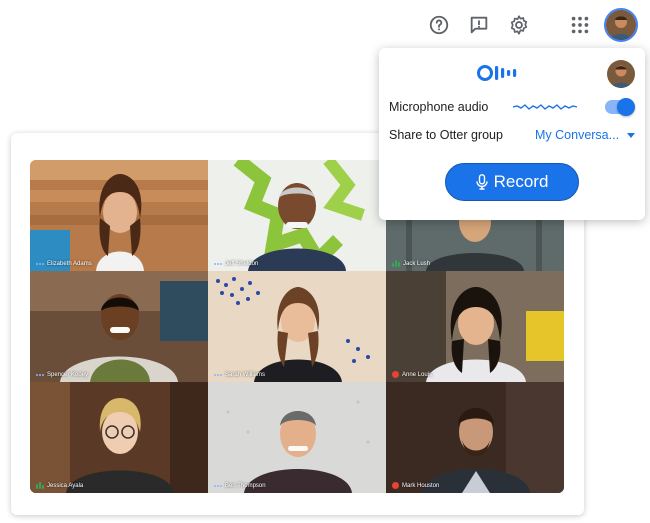 The height and width of the screenshot is (523, 650). I want to click on microphone-icon, so click(481, 182).